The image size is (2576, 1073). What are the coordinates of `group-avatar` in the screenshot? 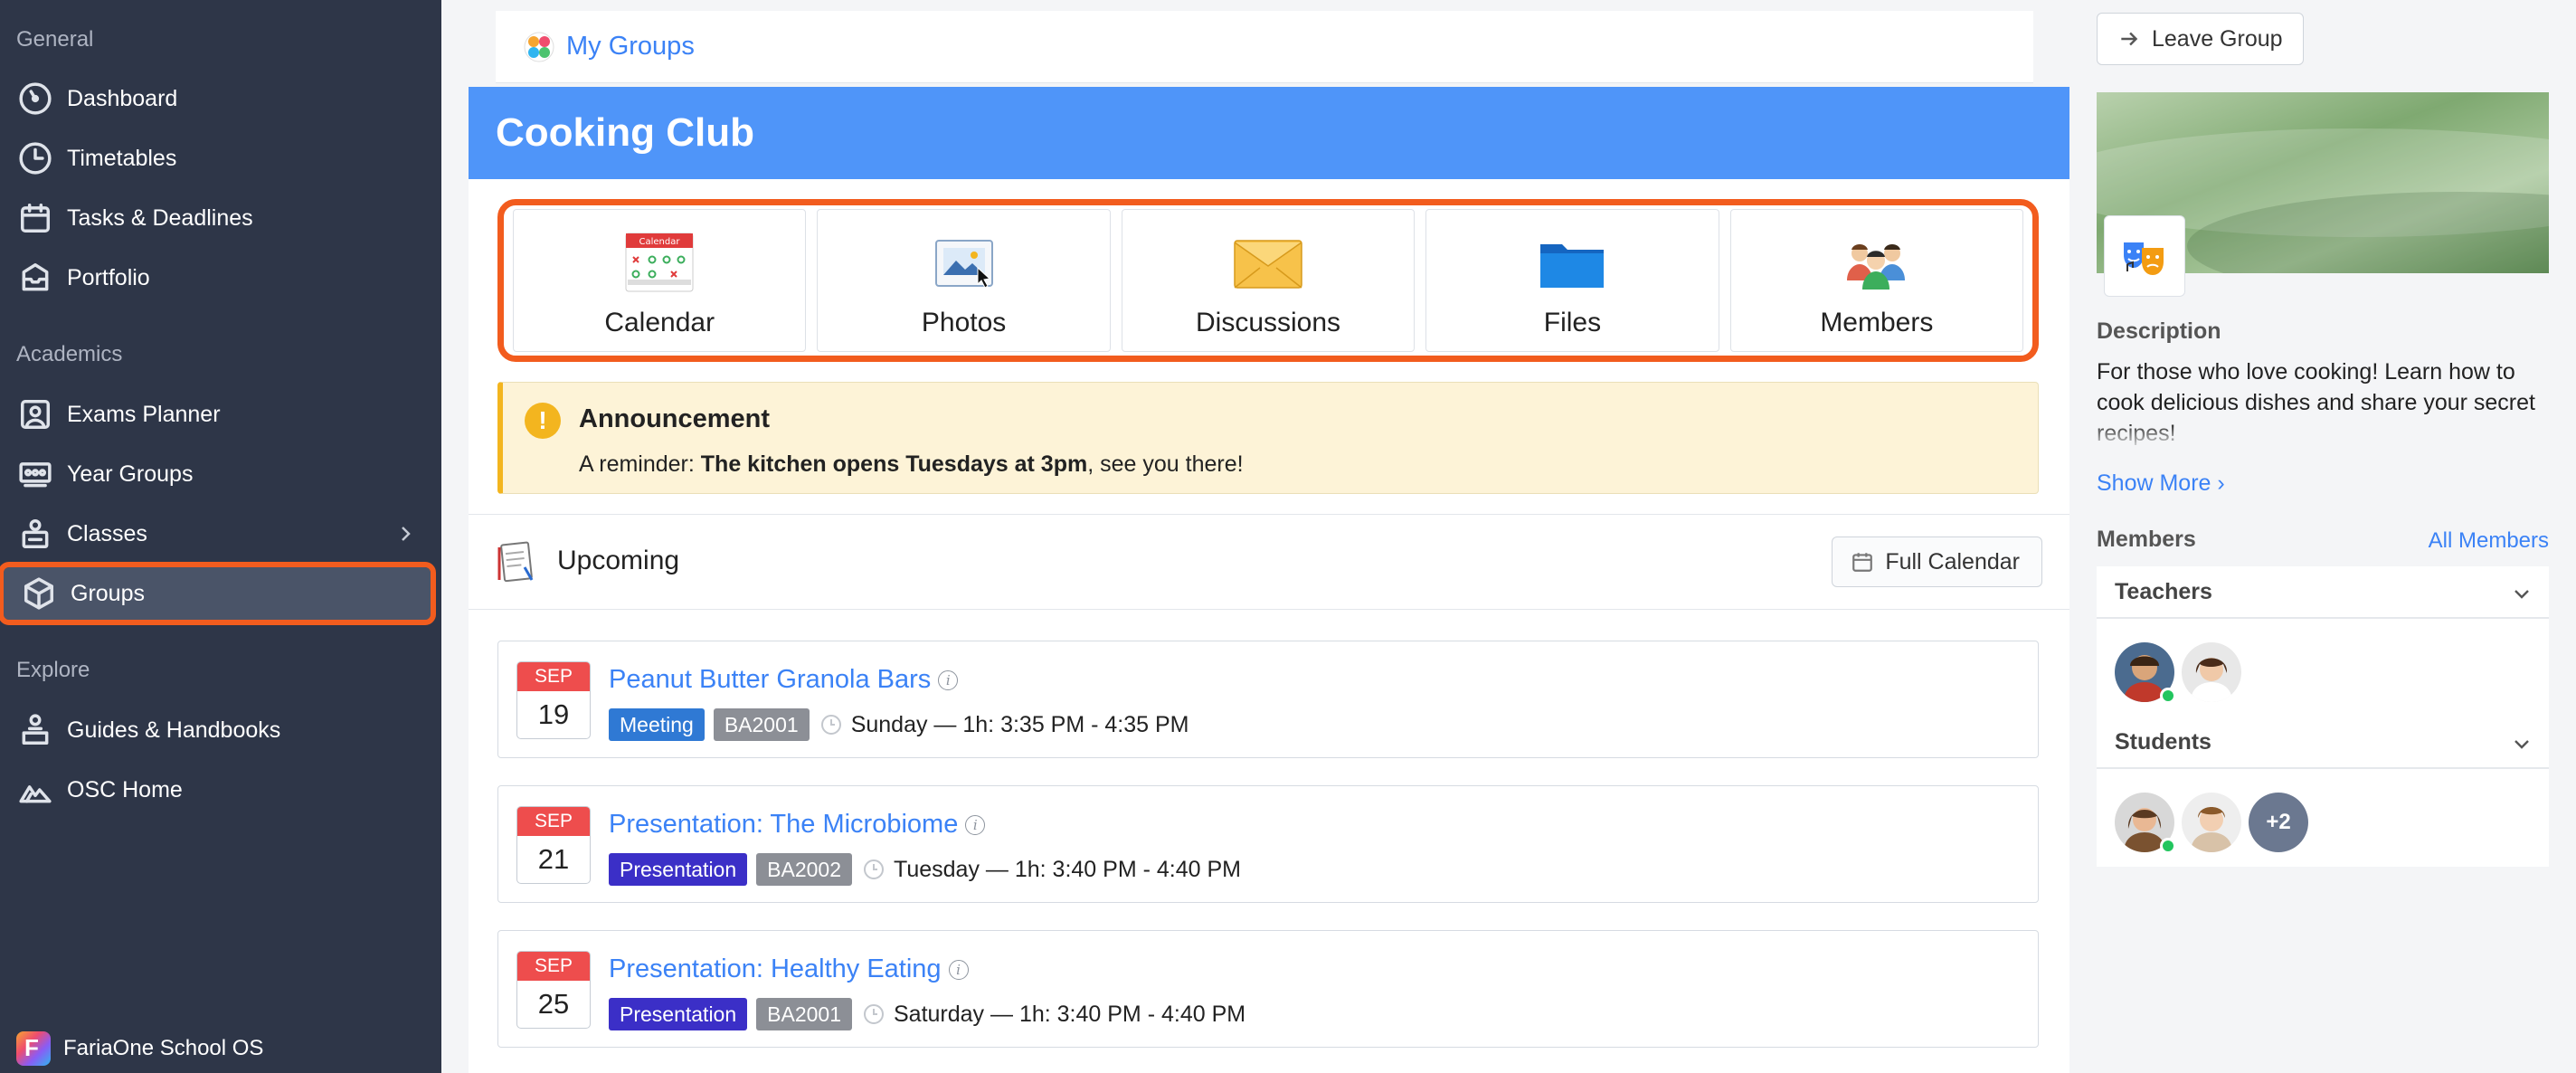 It's located at (2145, 256).